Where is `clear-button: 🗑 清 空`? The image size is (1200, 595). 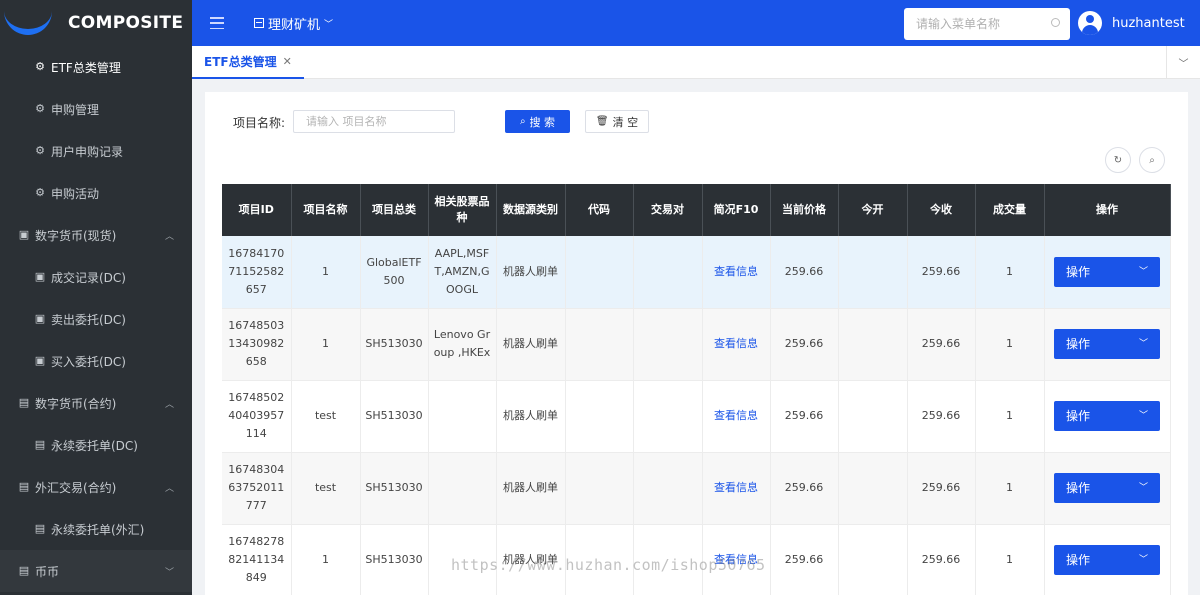
clear-button: 🗑 清 空 is located at coordinates (617, 121).